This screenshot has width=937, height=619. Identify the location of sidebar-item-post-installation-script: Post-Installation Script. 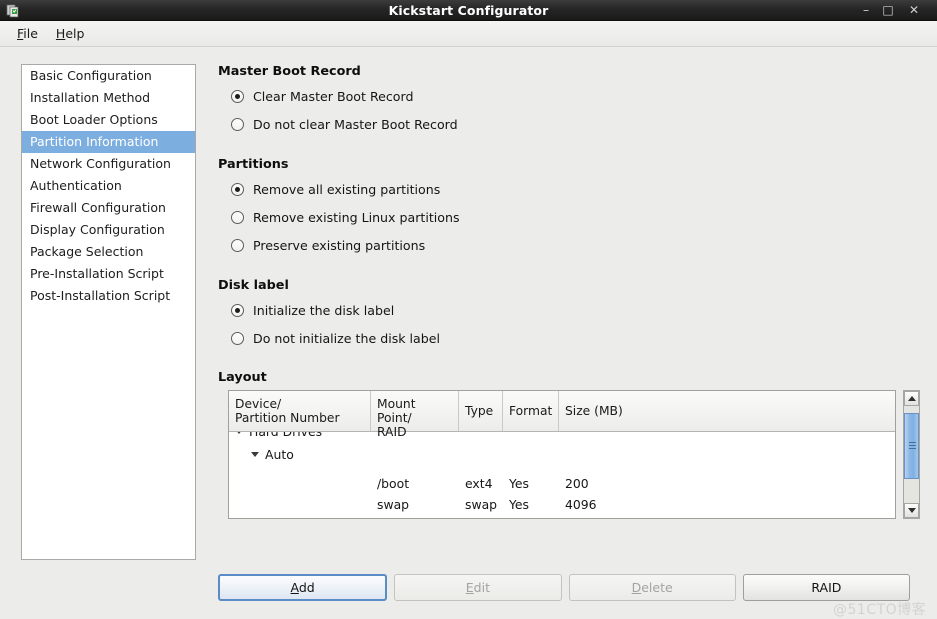
(108, 296).